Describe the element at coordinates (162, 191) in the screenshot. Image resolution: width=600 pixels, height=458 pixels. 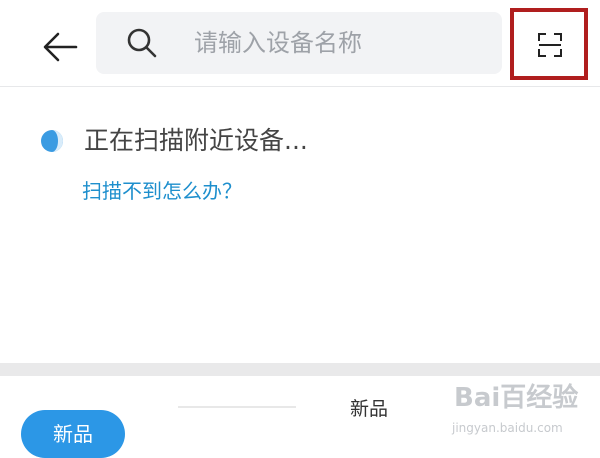
I see `help-link: 扫描不到怎么办？` at that location.